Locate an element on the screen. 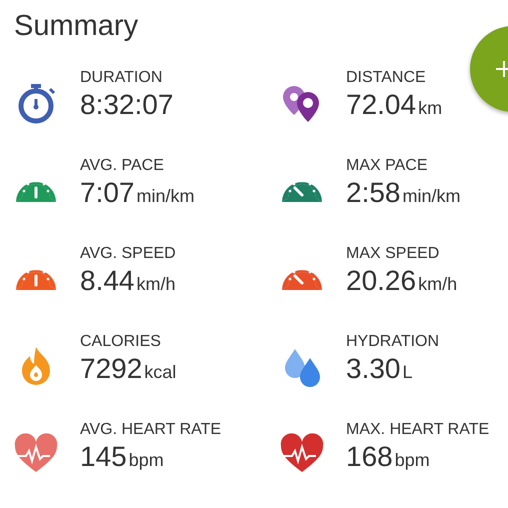 This screenshot has height=508, width=508. stat-value: 168 is located at coordinates (369, 457).